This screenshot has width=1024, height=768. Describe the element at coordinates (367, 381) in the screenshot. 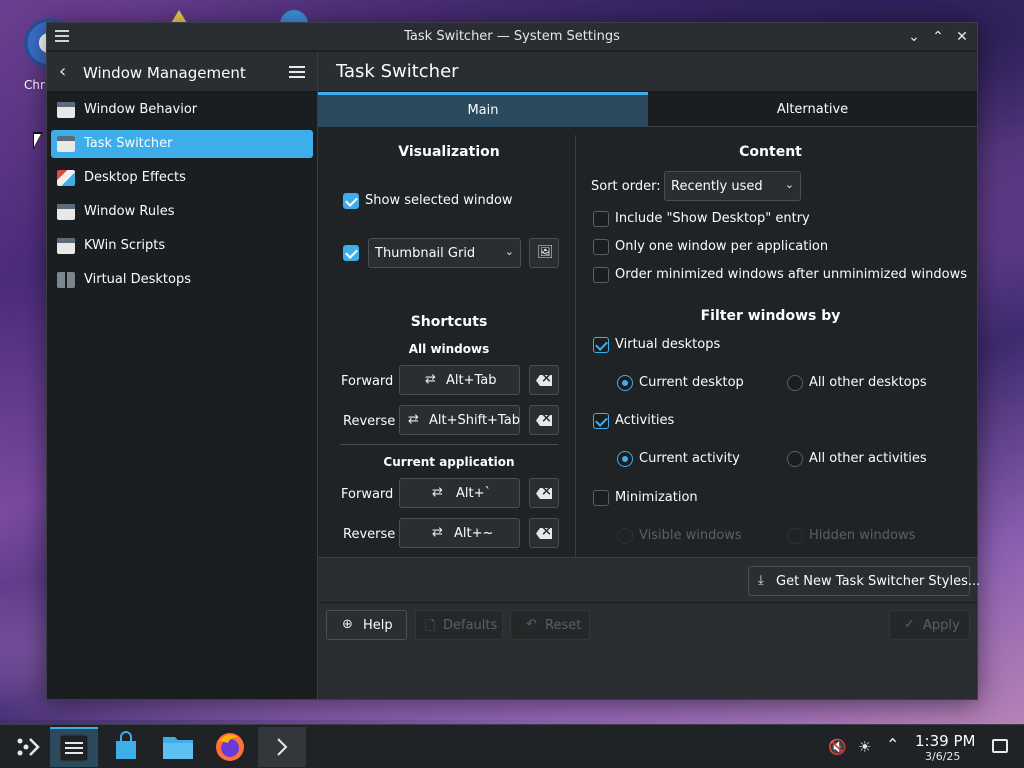

I see `forward-label: Forward` at that location.